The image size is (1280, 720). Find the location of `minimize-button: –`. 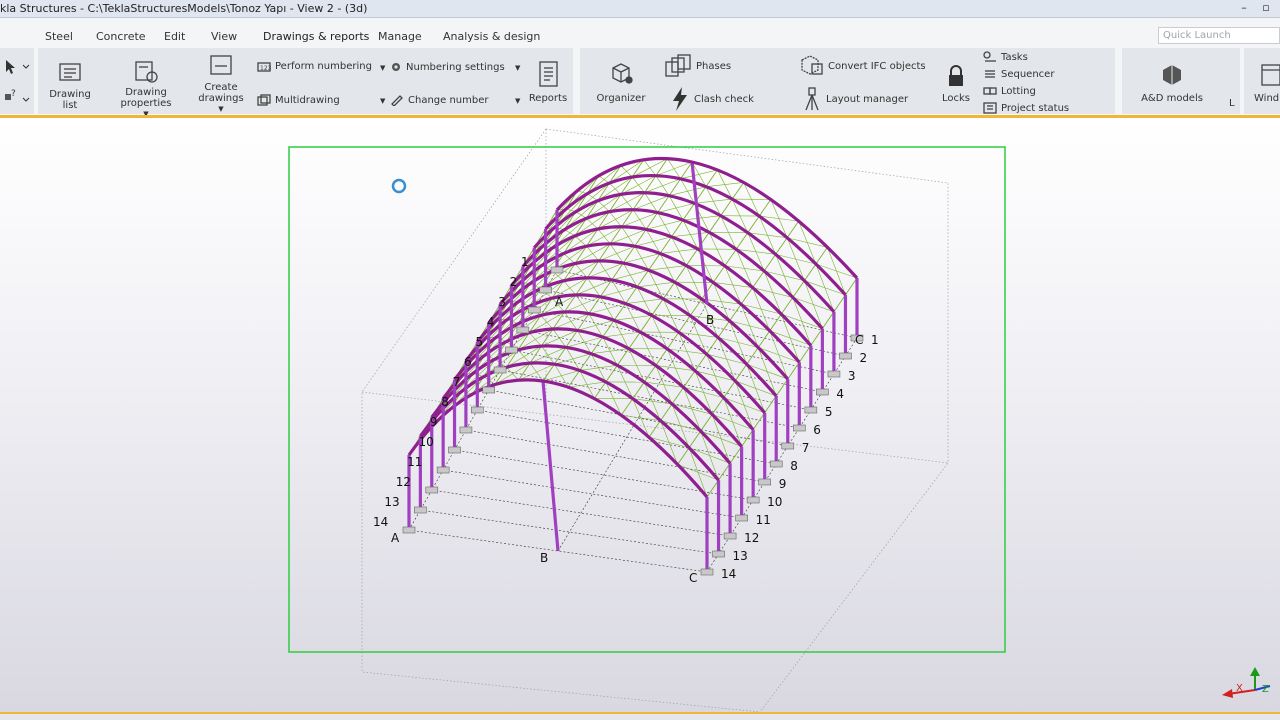

minimize-button: – is located at coordinates (1244, 8).